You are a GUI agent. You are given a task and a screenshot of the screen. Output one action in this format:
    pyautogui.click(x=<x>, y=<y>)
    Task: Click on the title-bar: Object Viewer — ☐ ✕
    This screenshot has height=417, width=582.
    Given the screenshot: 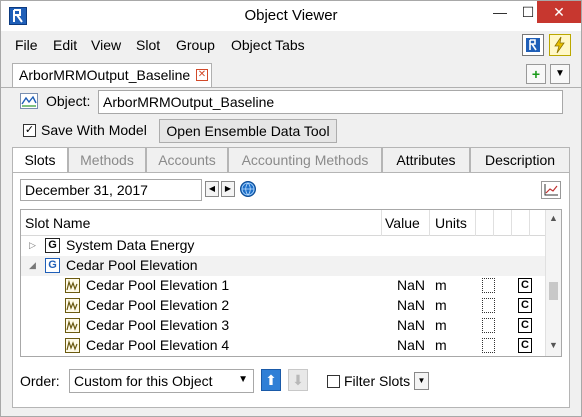 What is the action you would take?
    pyautogui.click(x=291, y=16)
    